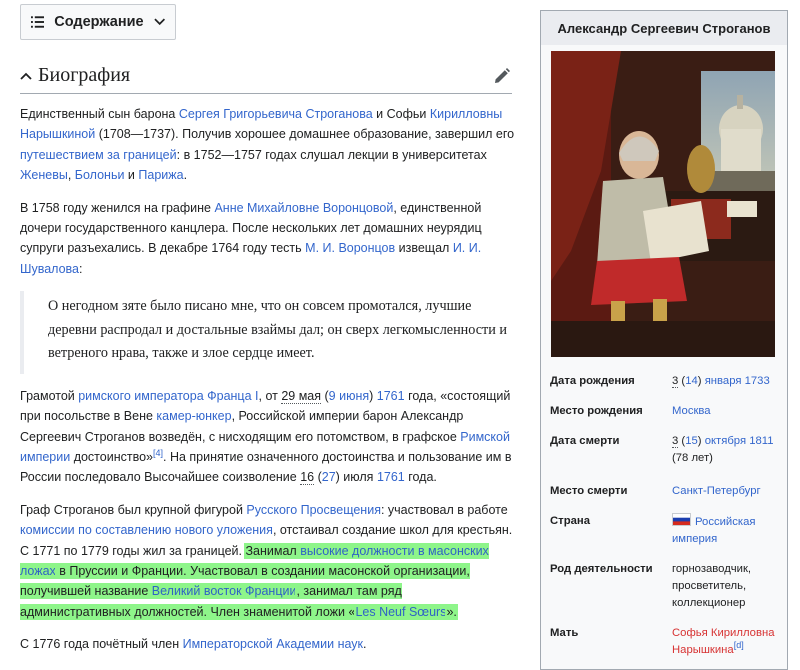 The height and width of the screenshot is (670, 800). I want to click on link-birth-day: 14, so click(691, 381).